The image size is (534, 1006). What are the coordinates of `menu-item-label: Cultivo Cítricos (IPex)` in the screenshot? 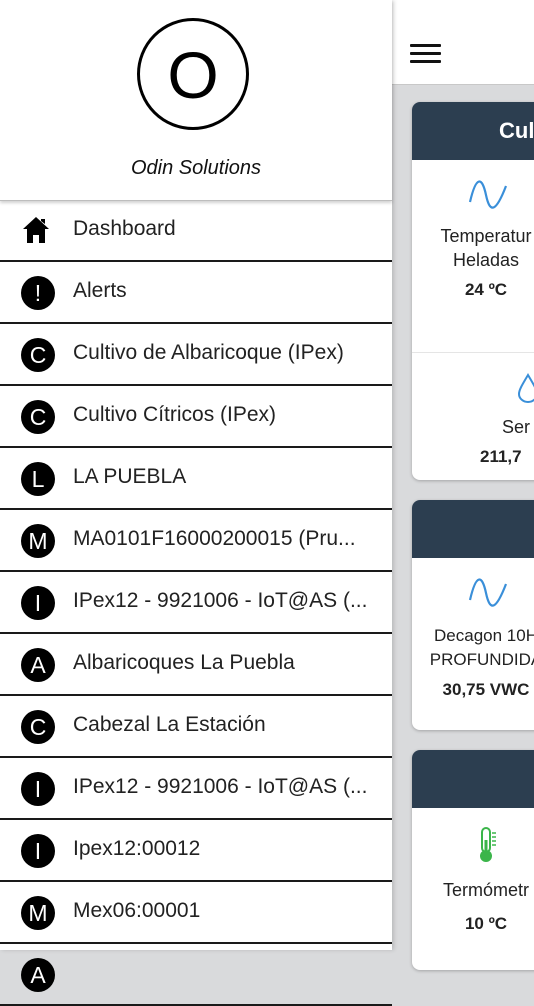 It's located at (175, 414).